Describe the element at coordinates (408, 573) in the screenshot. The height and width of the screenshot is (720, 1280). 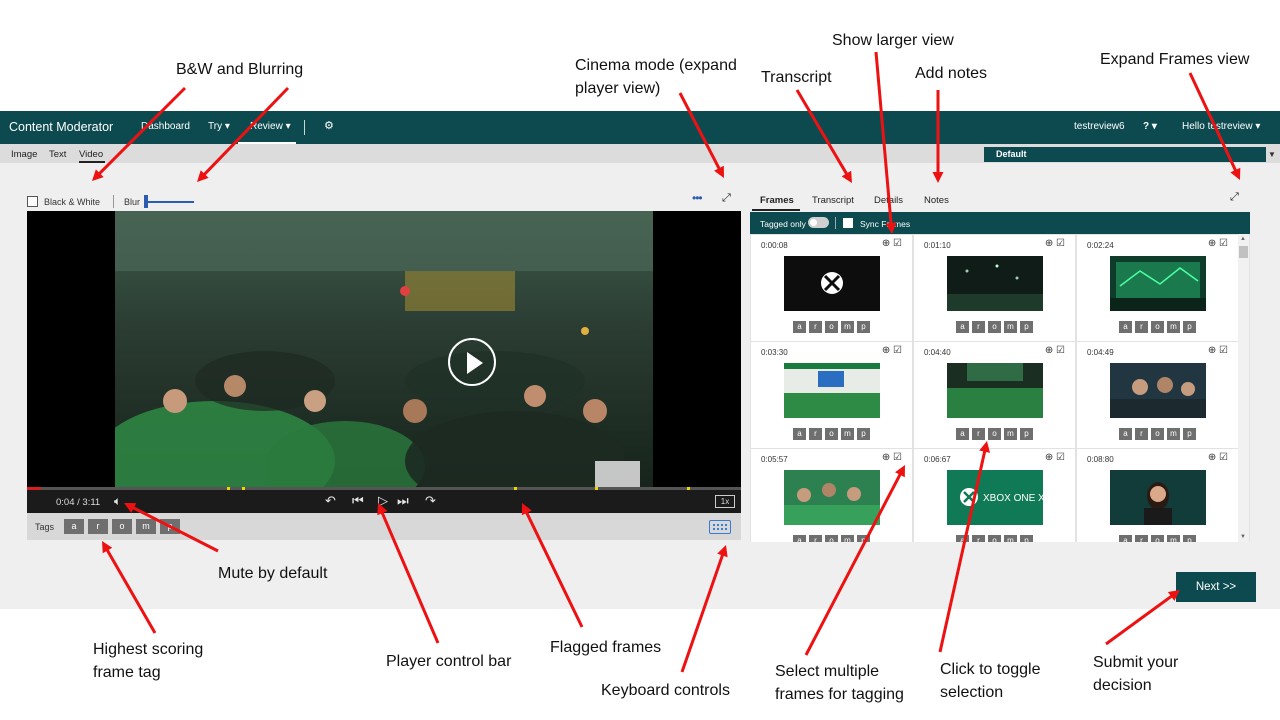
I see `control-bar-arrow` at that location.